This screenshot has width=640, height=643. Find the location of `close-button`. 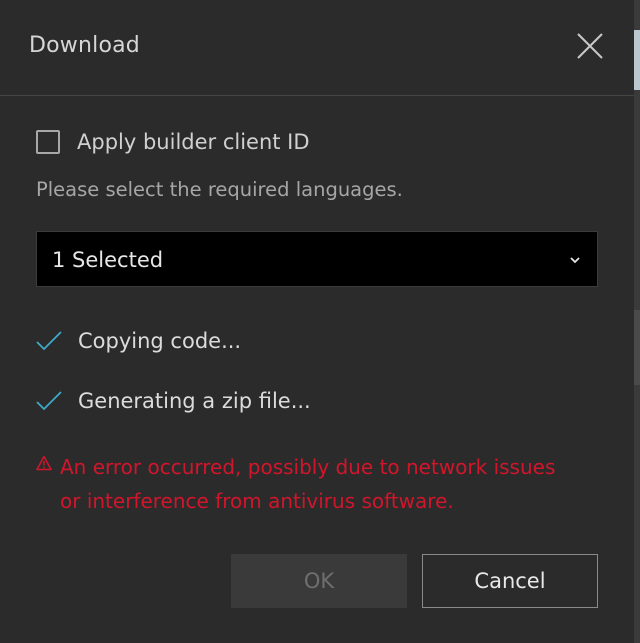

close-button is located at coordinates (590, 46).